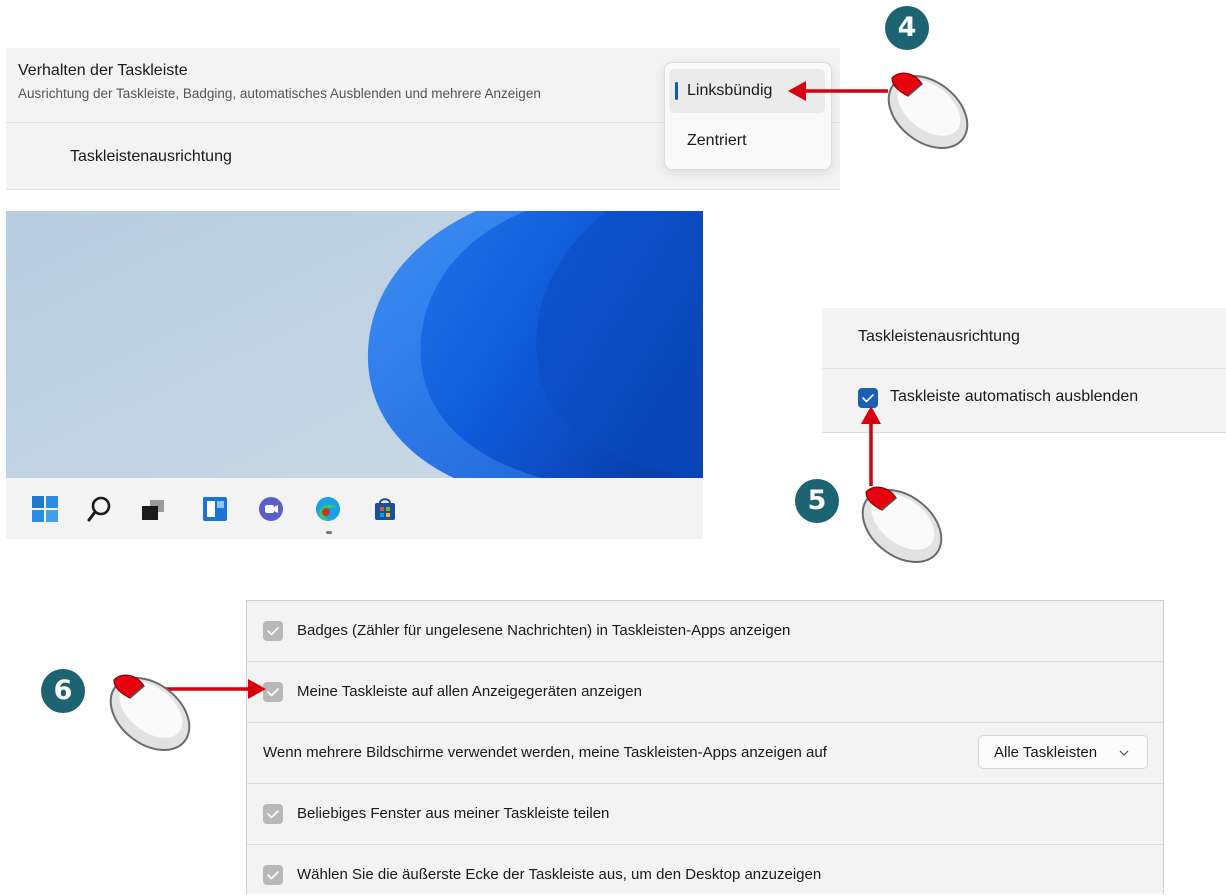 This screenshot has width=1226, height=895. Describe the element at coordinates (907, 28) in the screenshot. I see `step-badge-4: 4` at that location.